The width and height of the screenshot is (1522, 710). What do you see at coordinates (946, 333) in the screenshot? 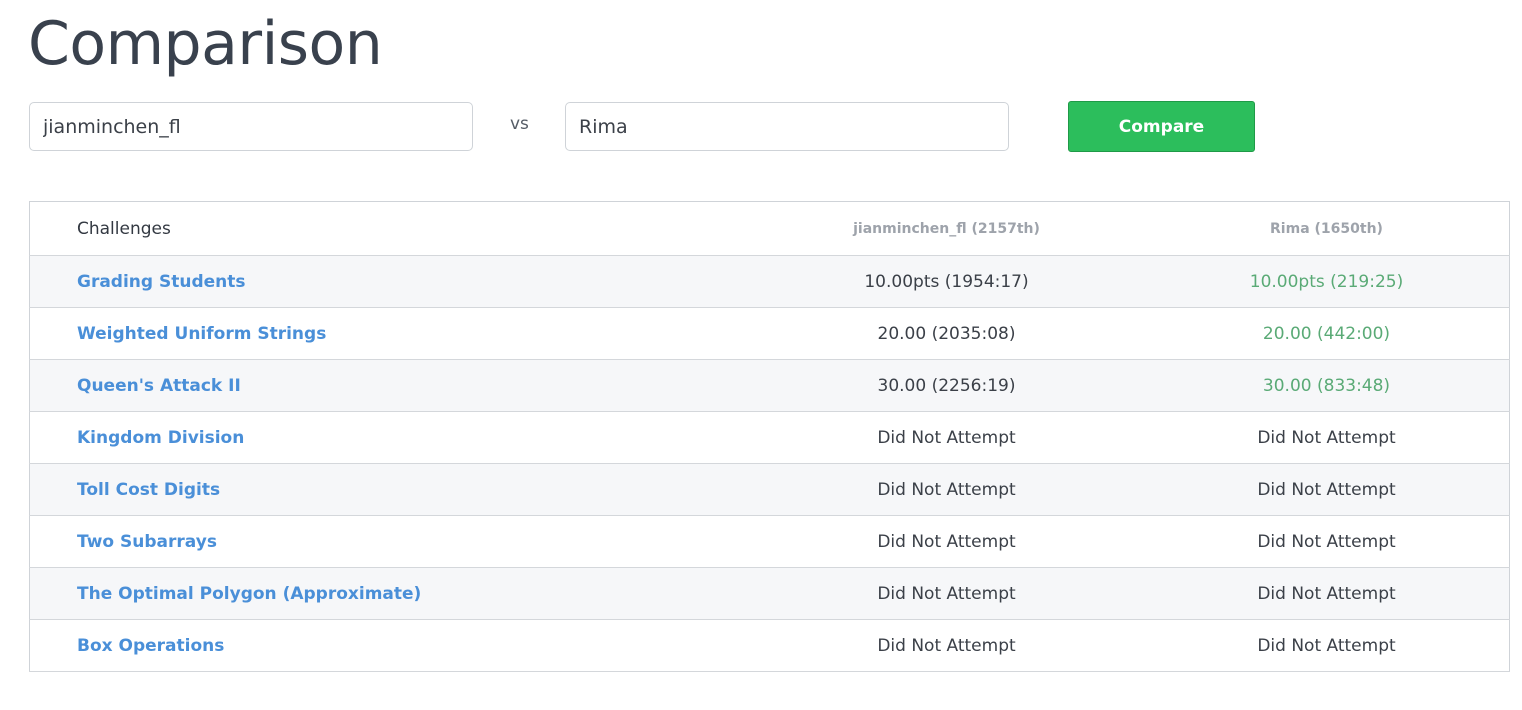
I see `user-a-score: 20.00 (2035:08)` at bounding box center [946, 333].